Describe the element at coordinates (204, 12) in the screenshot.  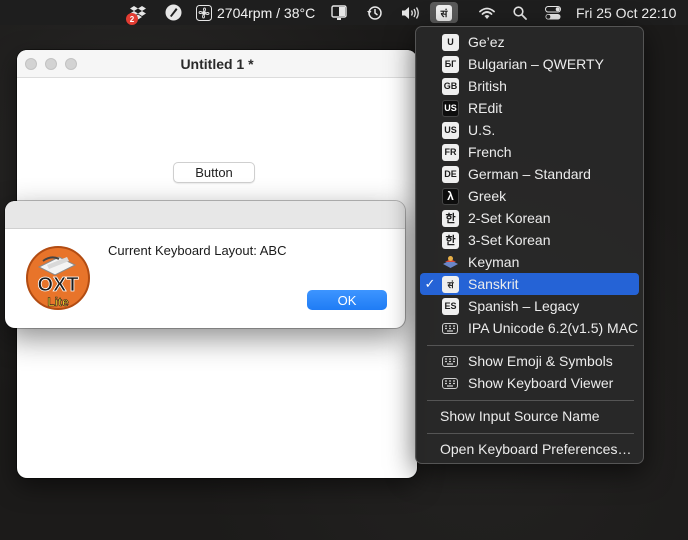
I see `fan-icon` at that location.